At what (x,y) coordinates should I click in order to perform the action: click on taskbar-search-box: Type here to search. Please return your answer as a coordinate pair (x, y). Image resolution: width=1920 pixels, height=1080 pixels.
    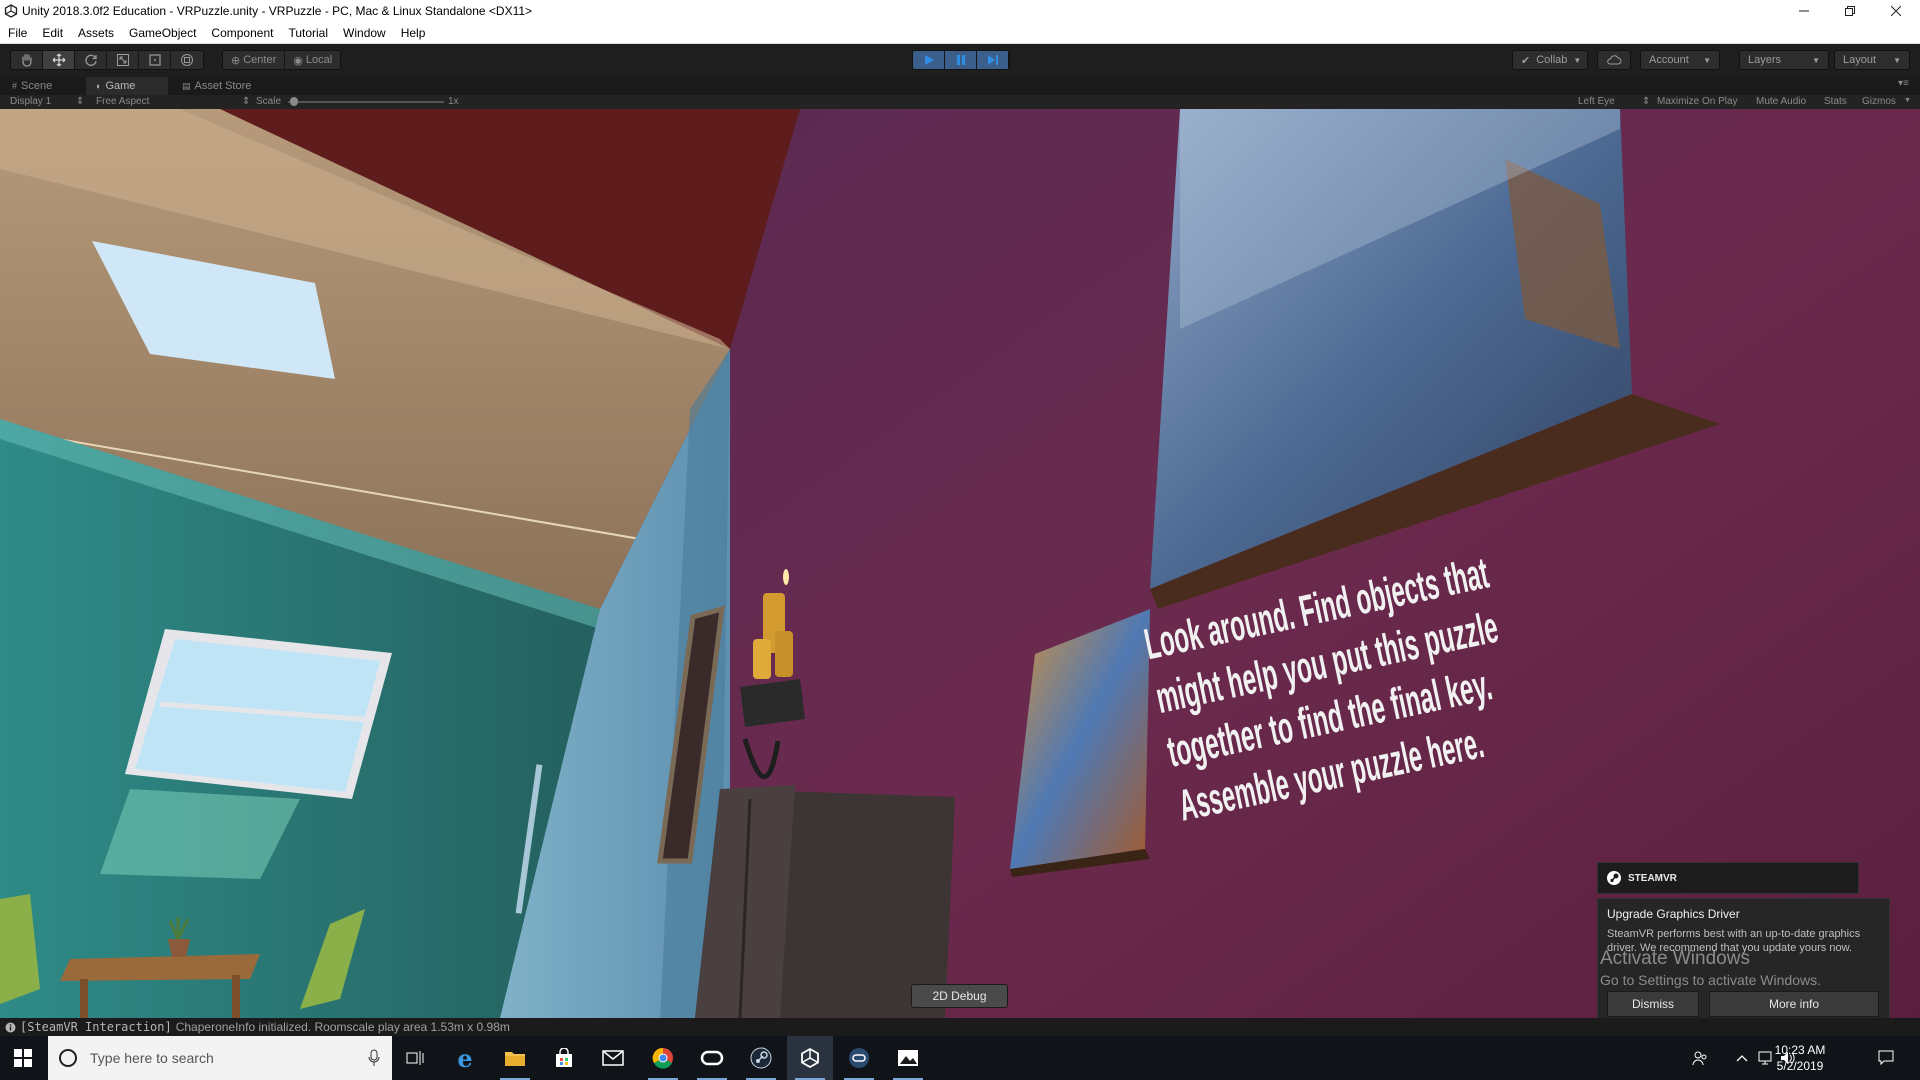
    Looking at the image, I should click on (220, 1058).